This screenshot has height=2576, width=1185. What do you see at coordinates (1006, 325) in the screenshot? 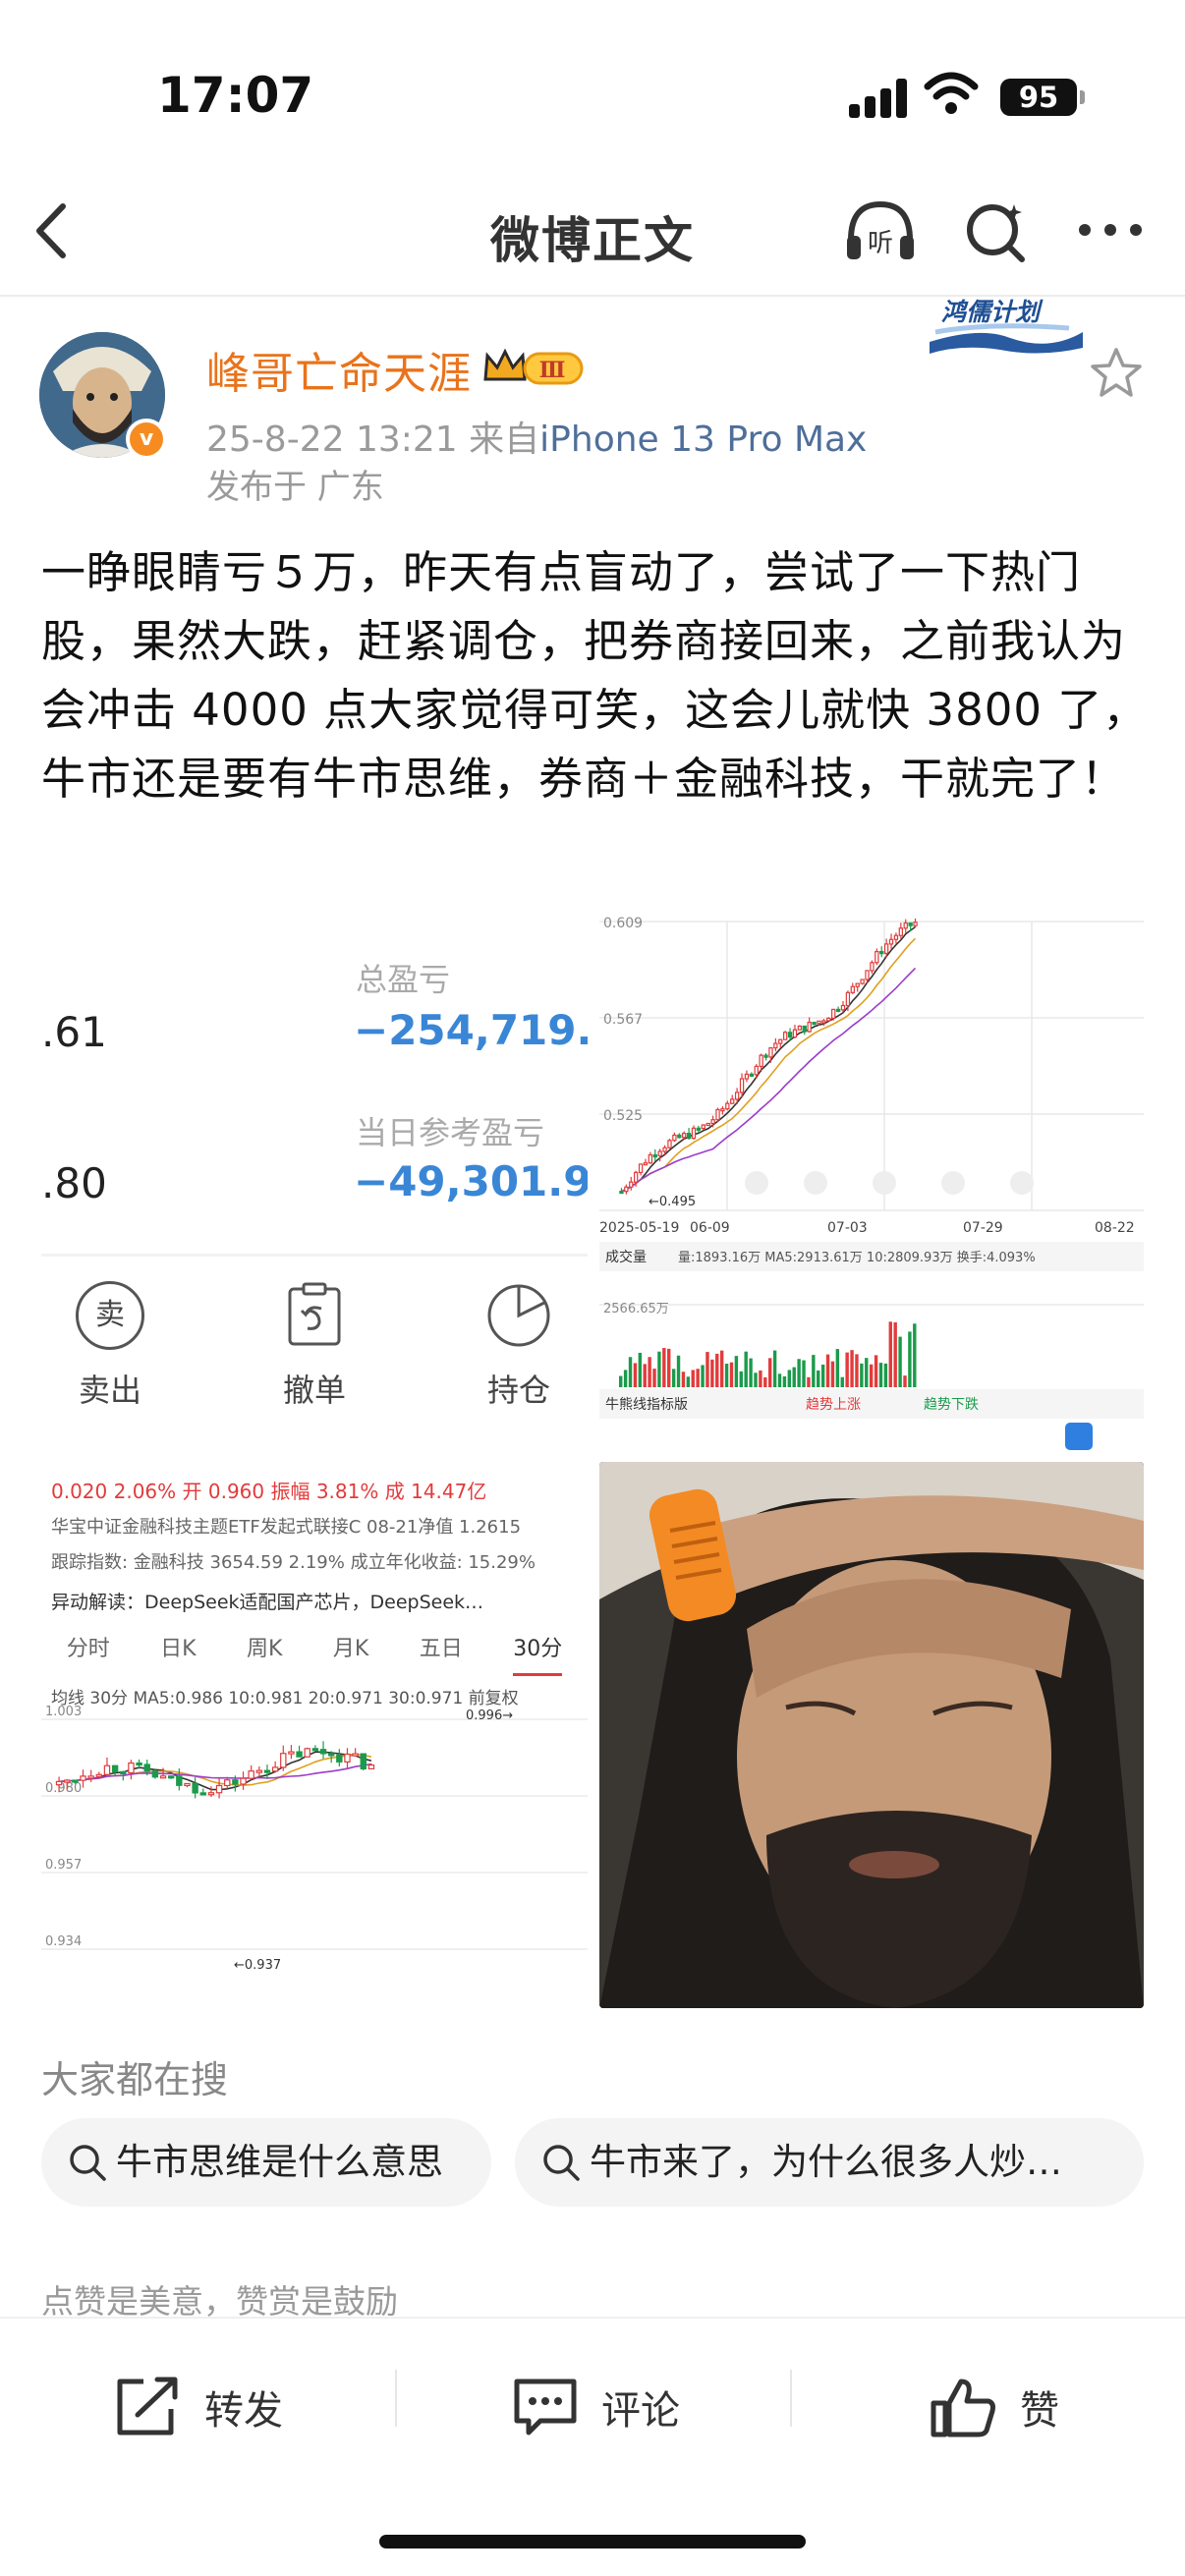
I see `campaign-badge: 鸿儒计划` at bounding box center [1006, 325].